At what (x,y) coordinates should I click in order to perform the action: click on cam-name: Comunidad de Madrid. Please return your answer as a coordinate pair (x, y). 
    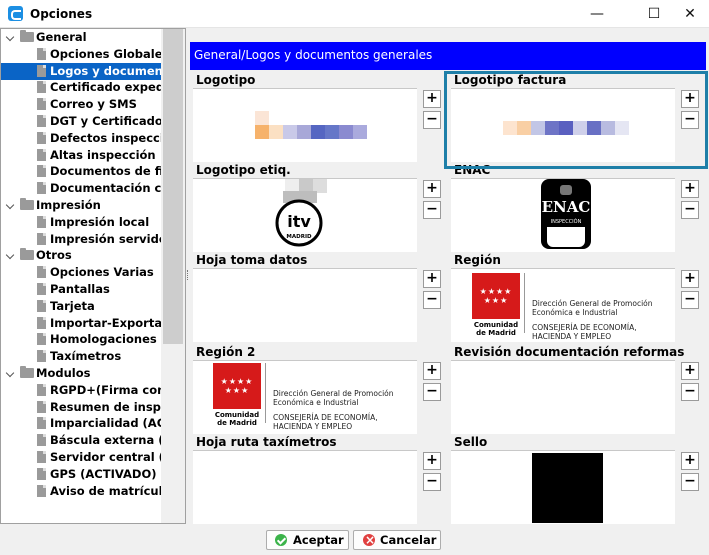
    Looking at the image, I should click on (237, 419).